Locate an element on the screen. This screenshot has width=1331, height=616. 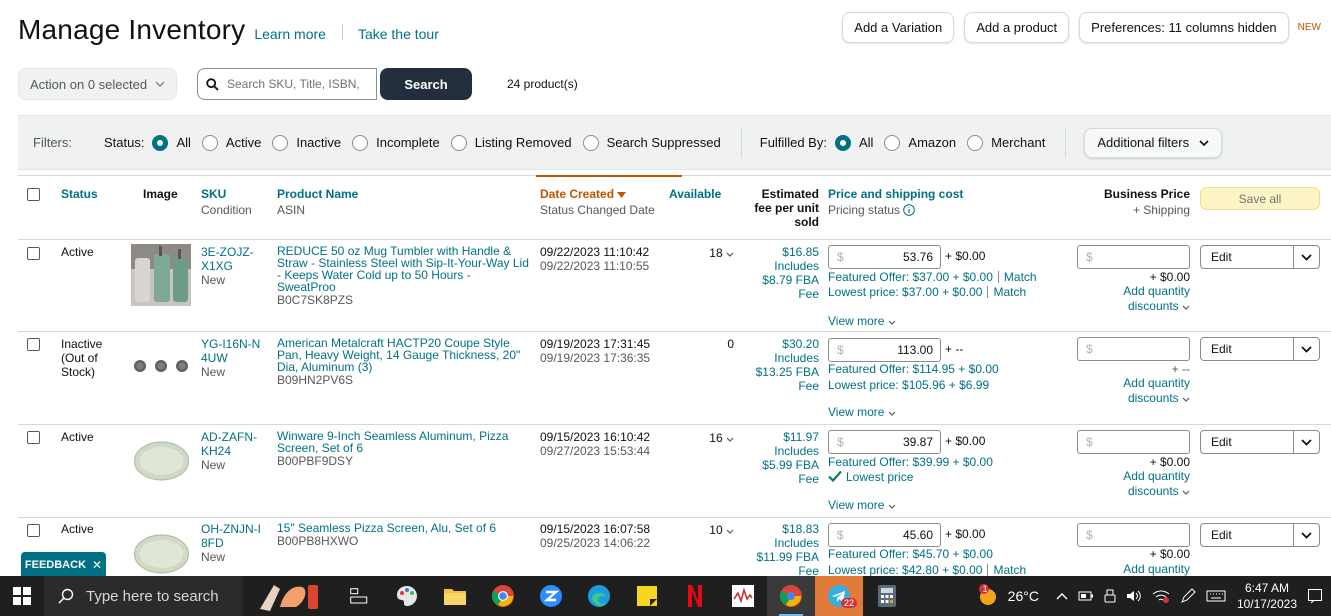
sticky-notes-icon is located at coordinates (647, 596).